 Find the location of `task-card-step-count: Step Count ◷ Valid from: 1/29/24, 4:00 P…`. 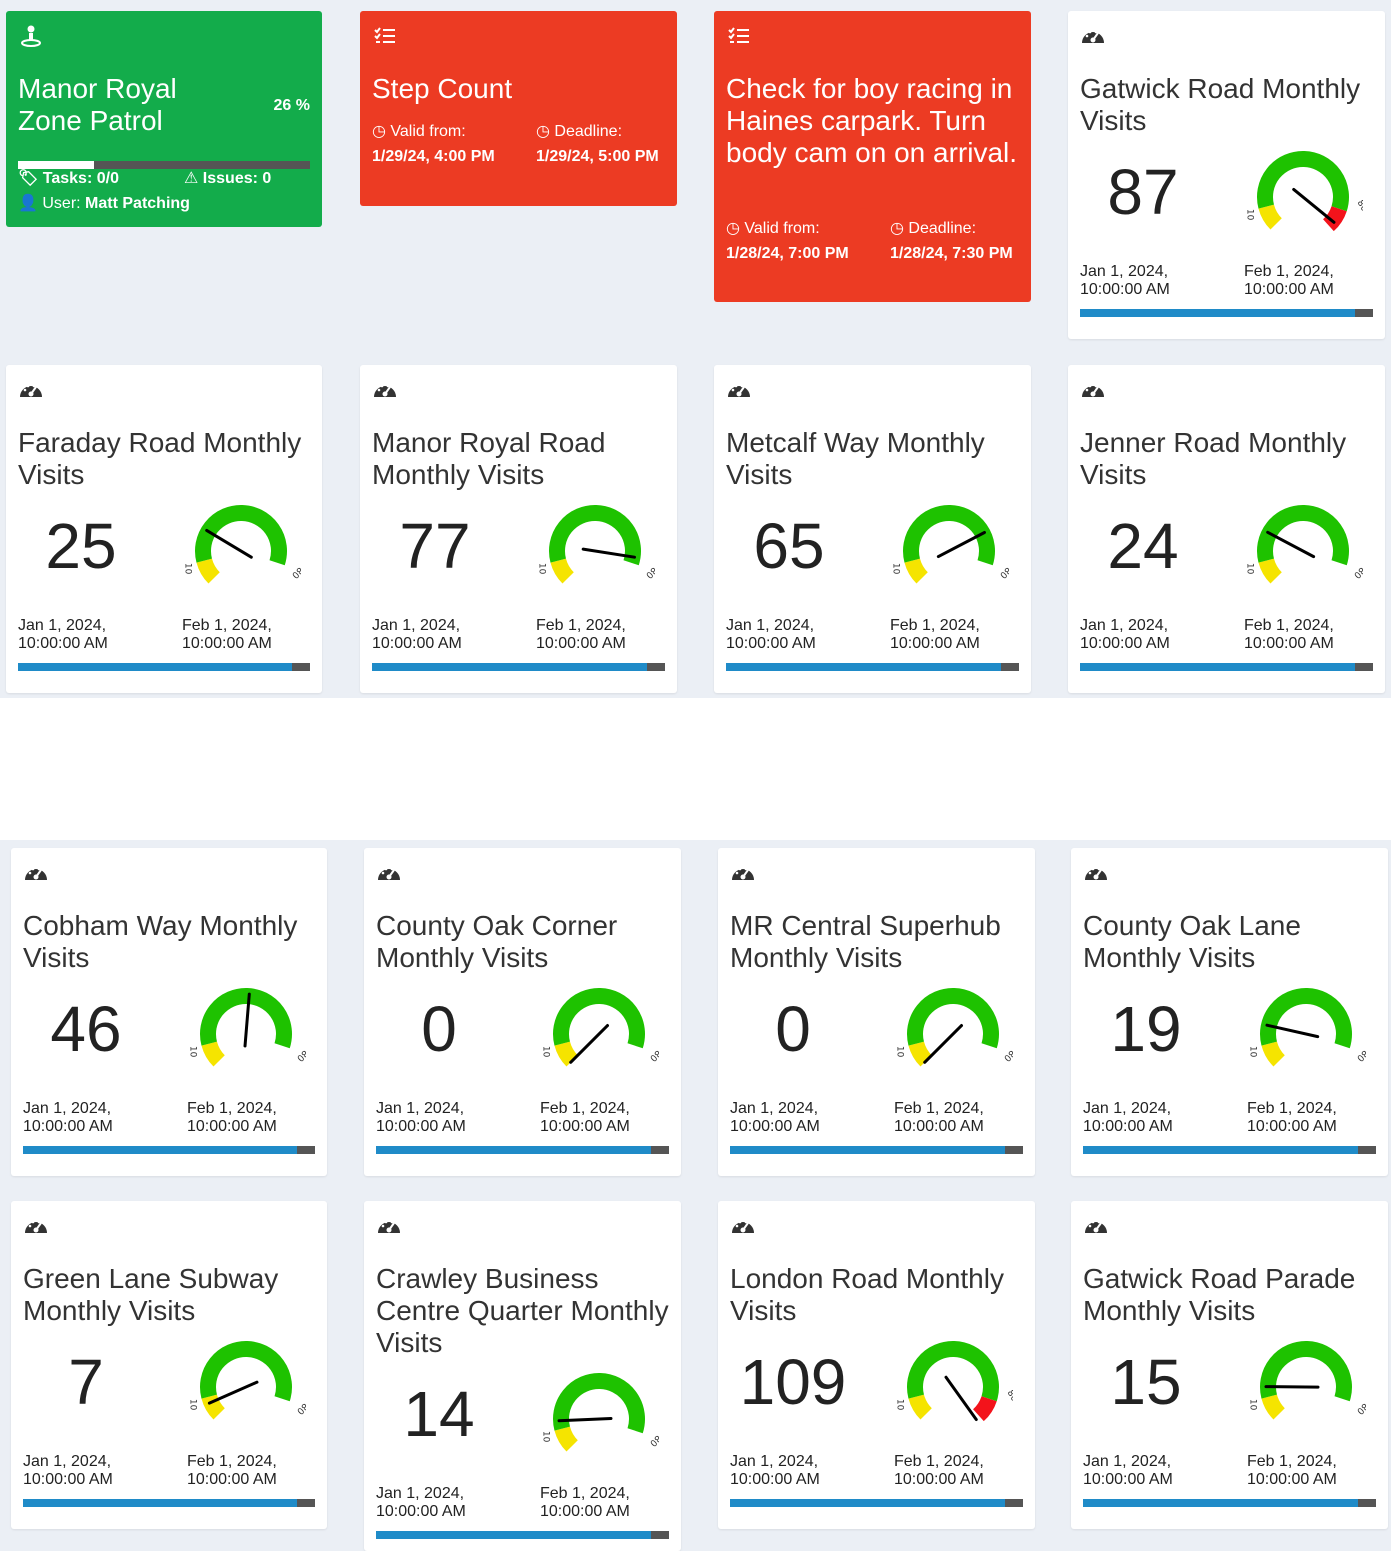

task-card-step-count: Step Count ◷ Valid from: 1/29/24, 4:00 P… is located at coordinates (518, 108).